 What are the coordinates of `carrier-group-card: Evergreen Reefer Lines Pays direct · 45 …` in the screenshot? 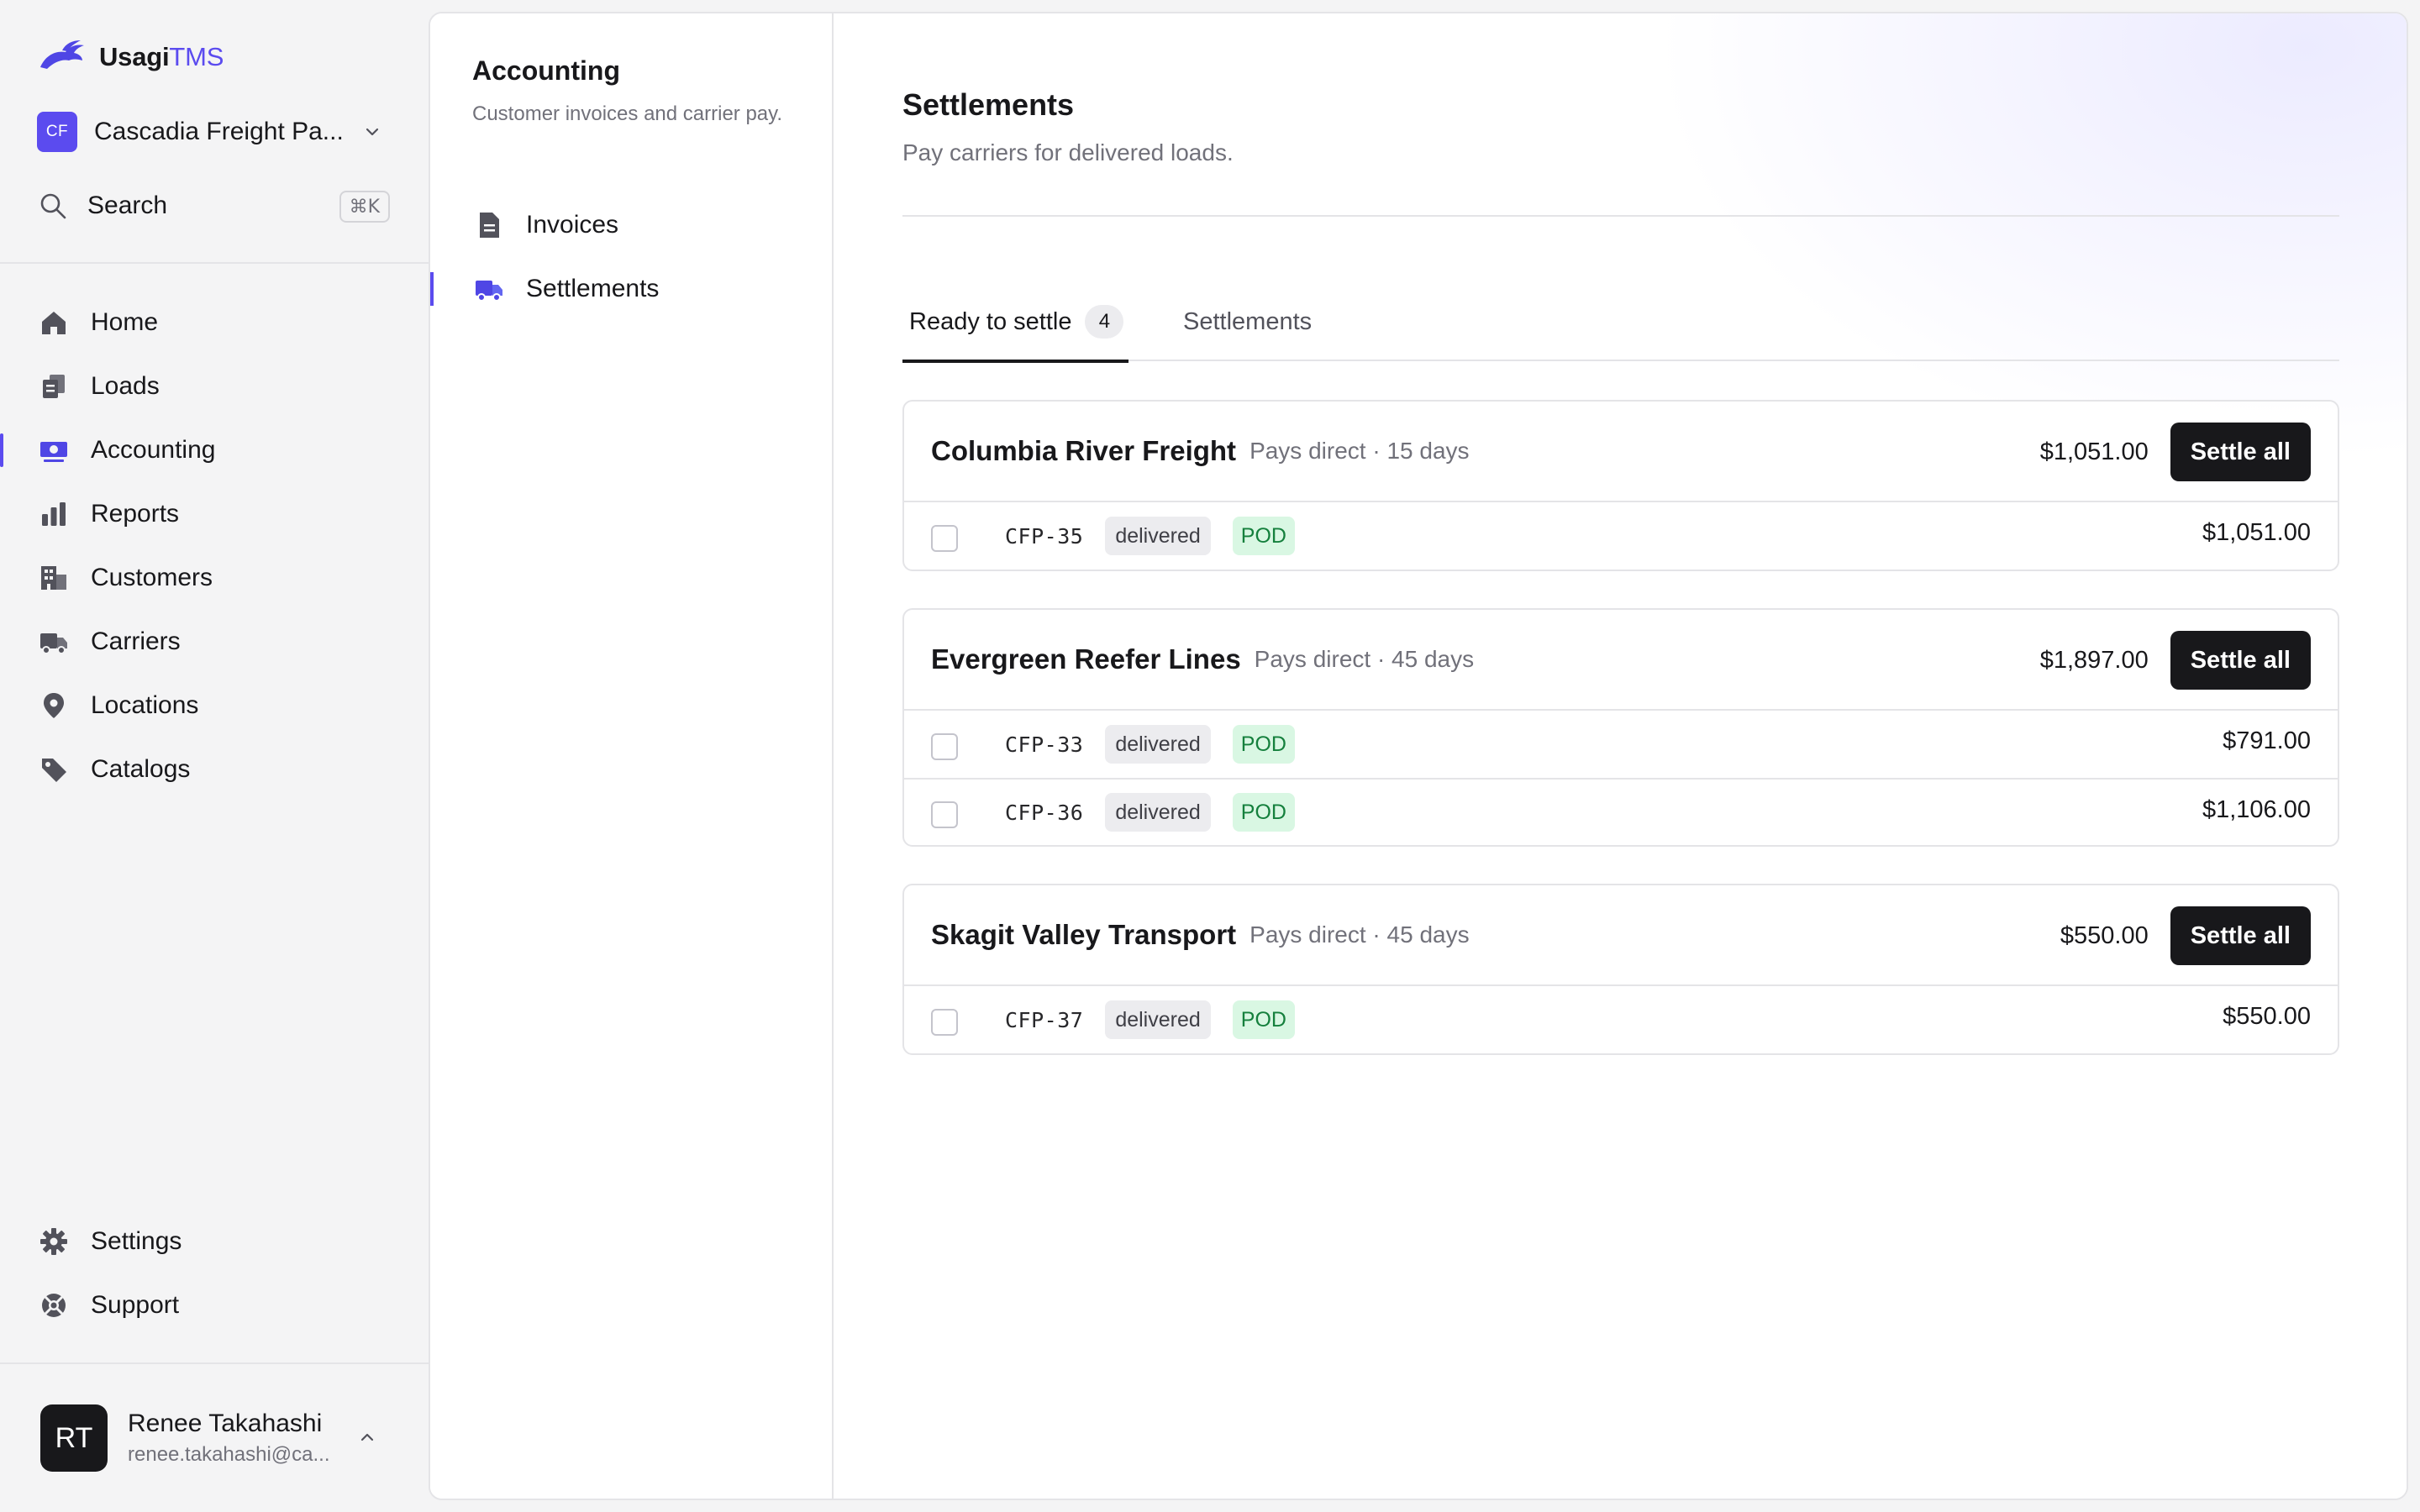 It's located at (1620, 727).